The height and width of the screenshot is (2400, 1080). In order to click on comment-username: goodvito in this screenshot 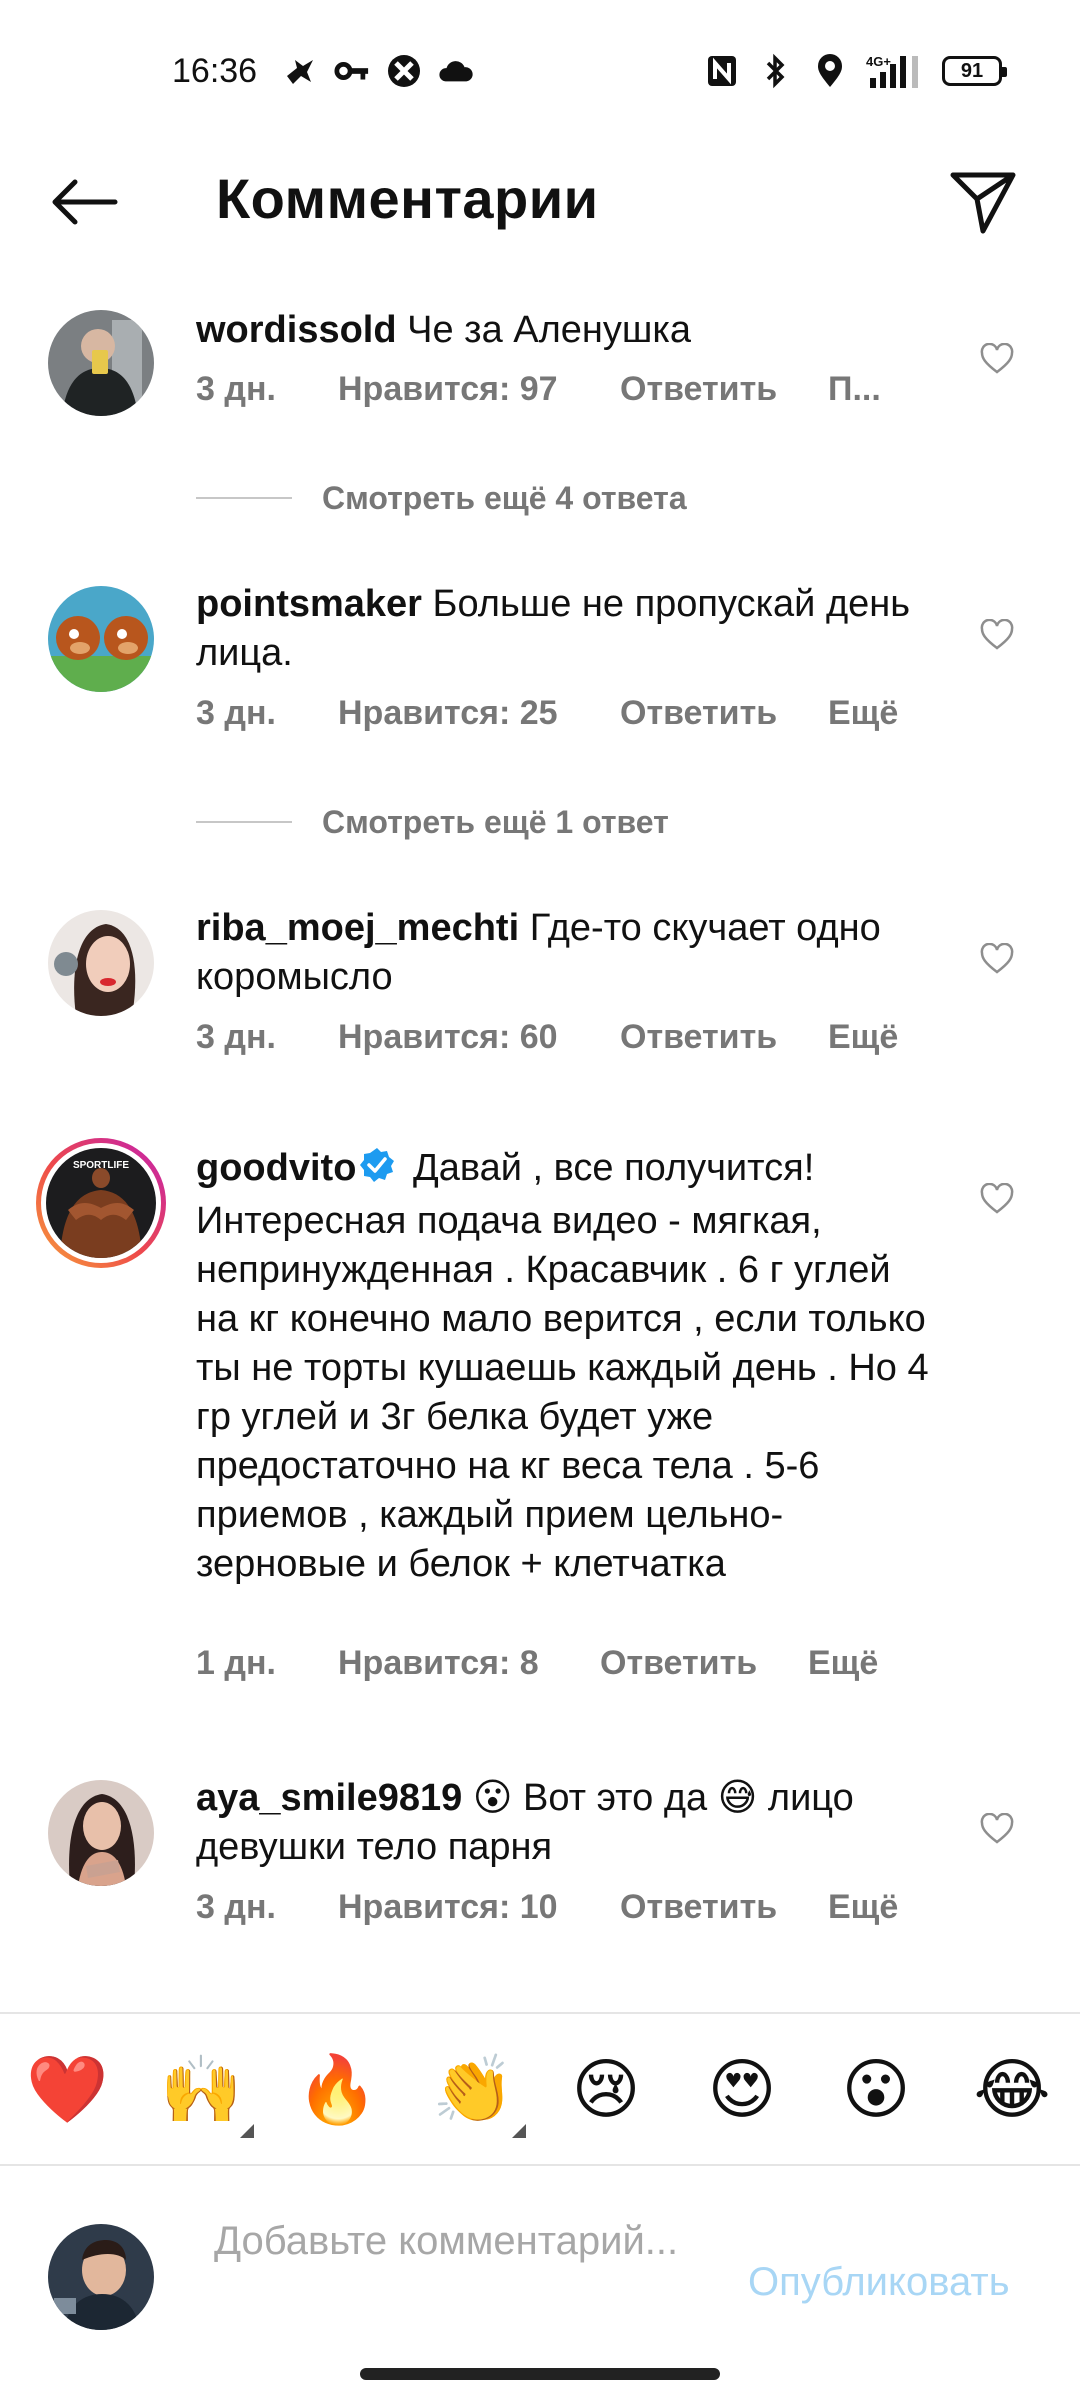, I will do `click(276, 1168)`.